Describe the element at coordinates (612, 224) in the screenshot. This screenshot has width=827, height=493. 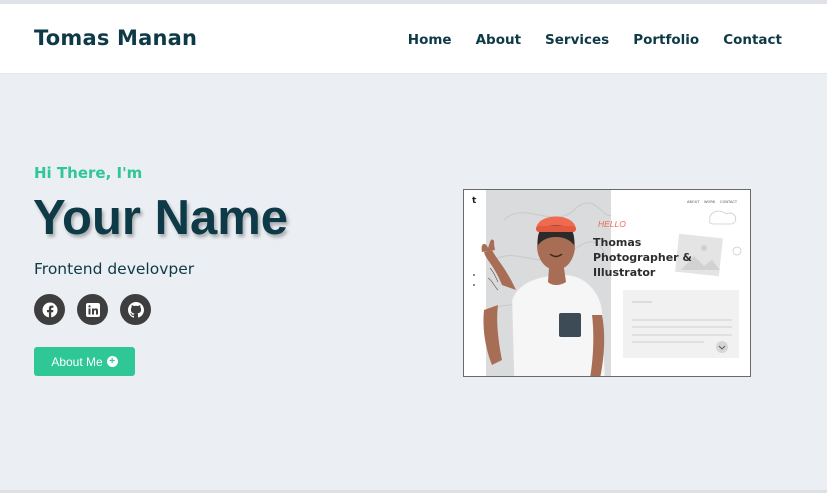
I see `illustration-hello: HELLO` at that location.